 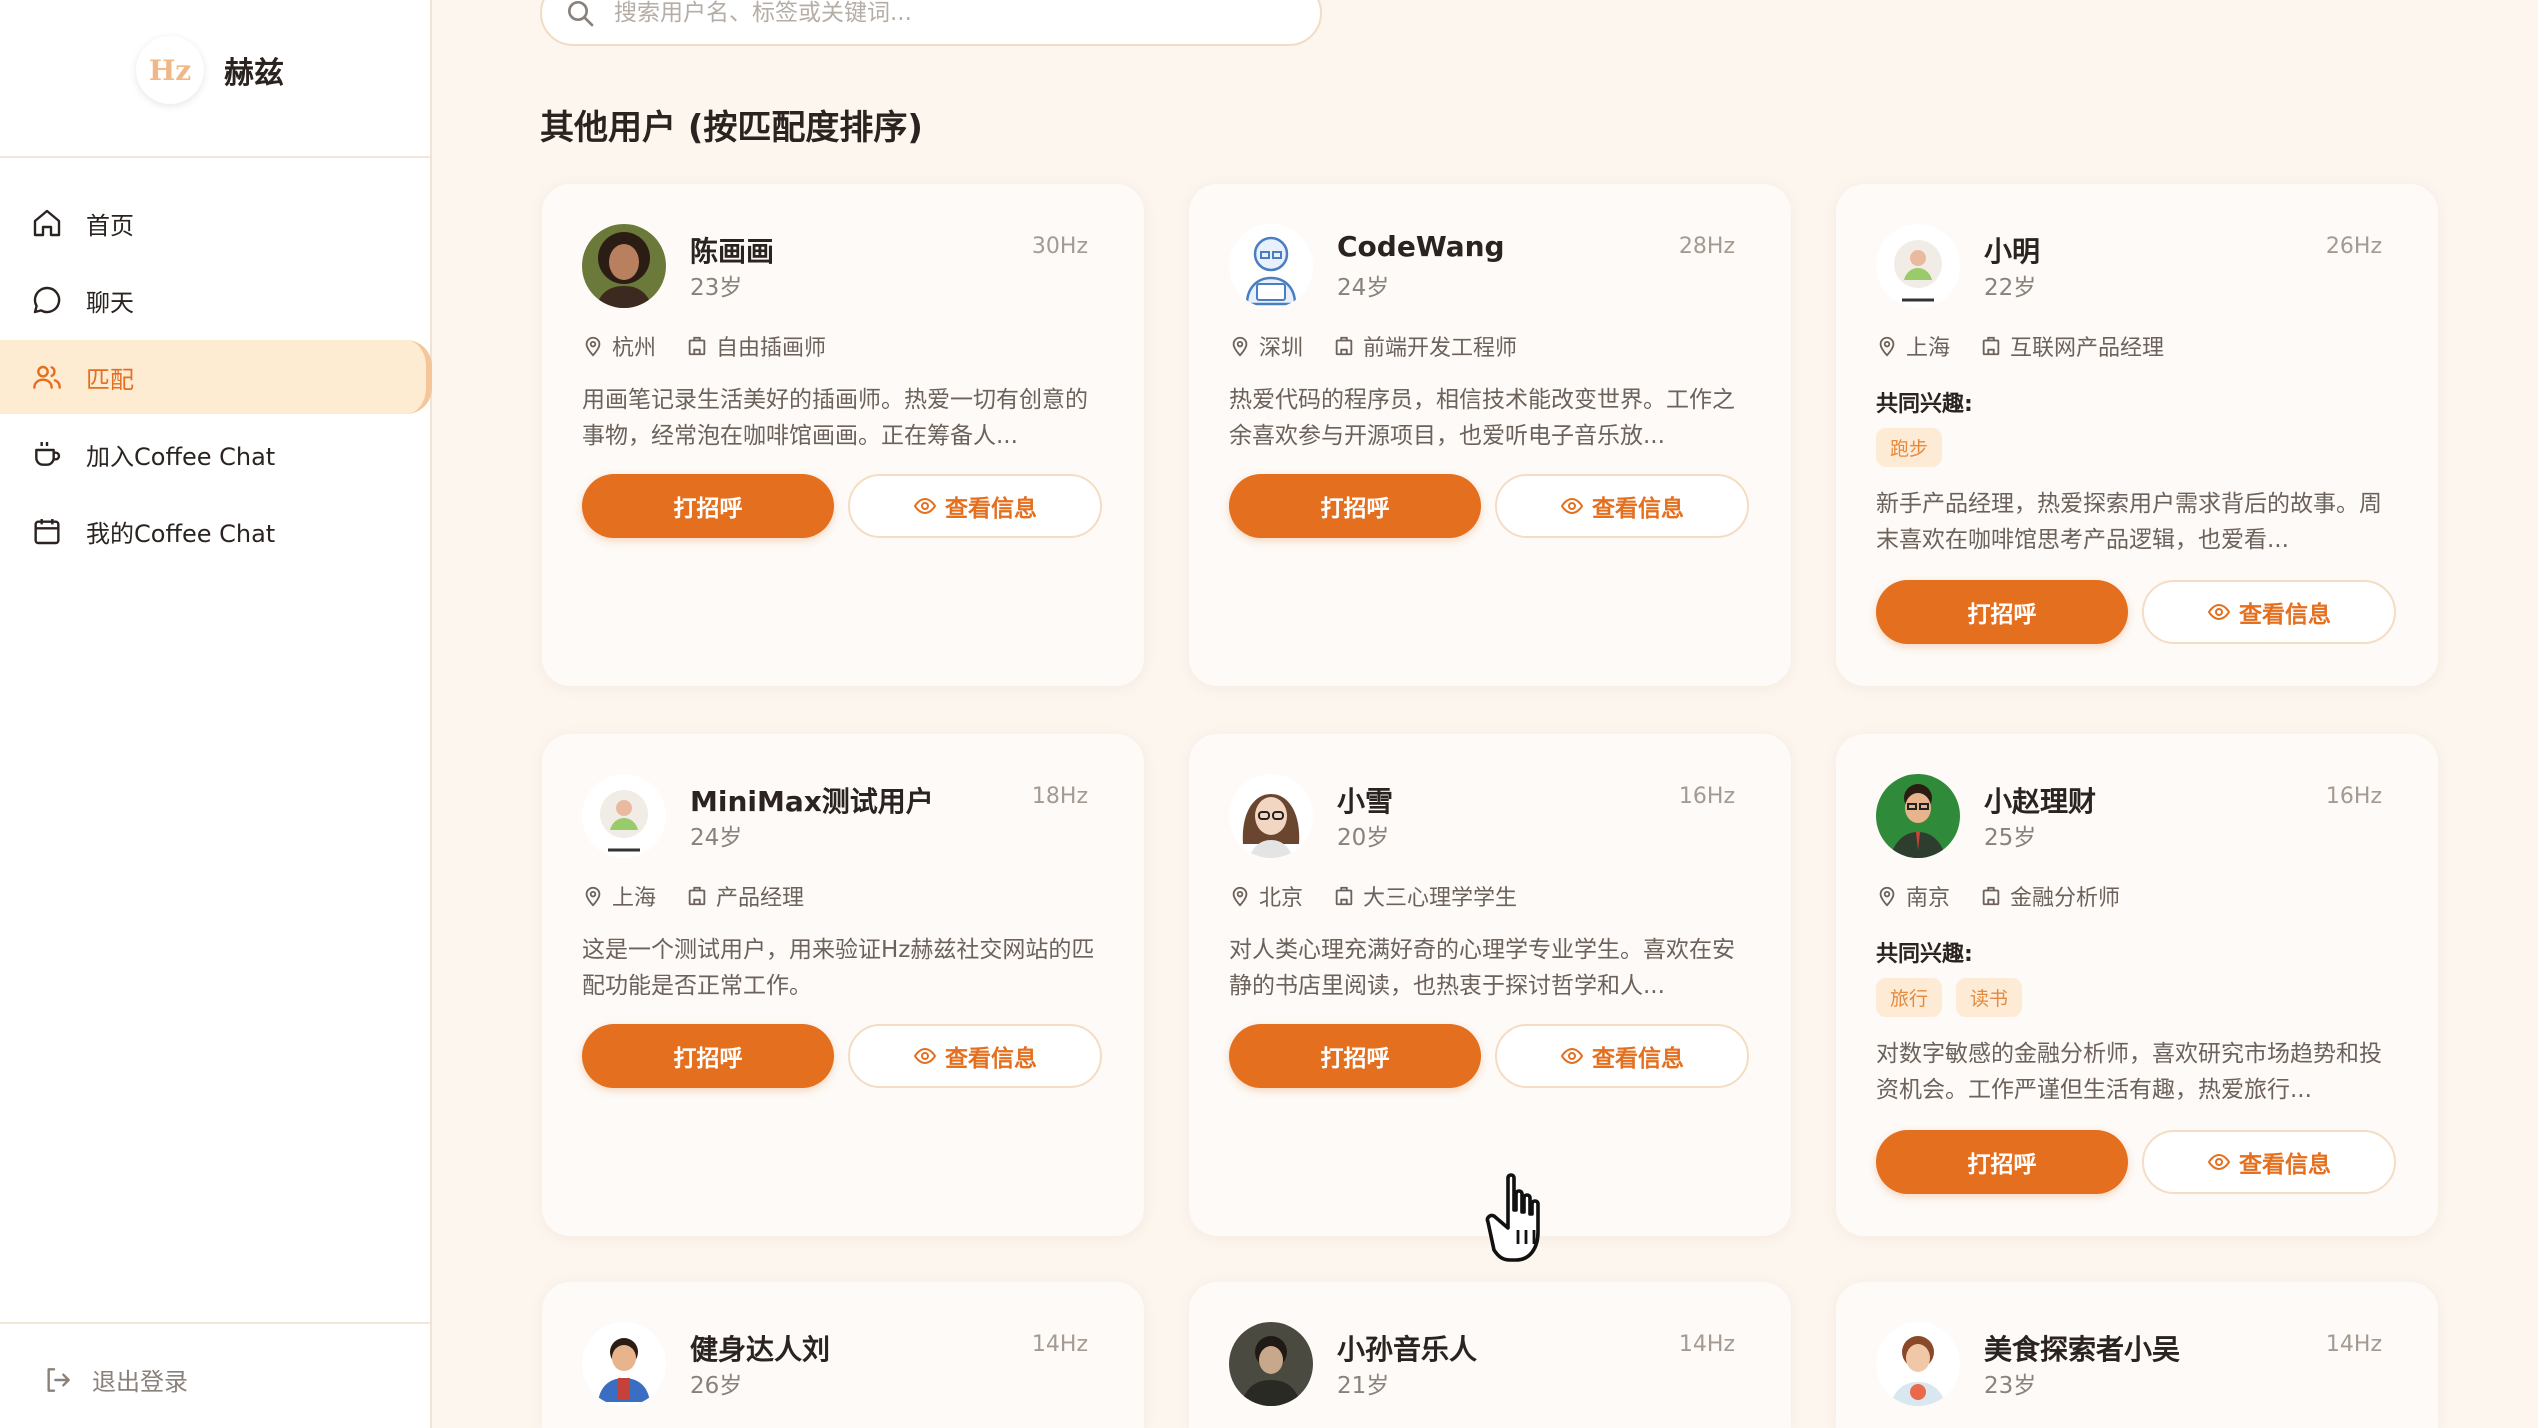 I want to click on sidebar-item-my-coffee-chat: 我的Coffee Chat, so click(x=216, y=531).